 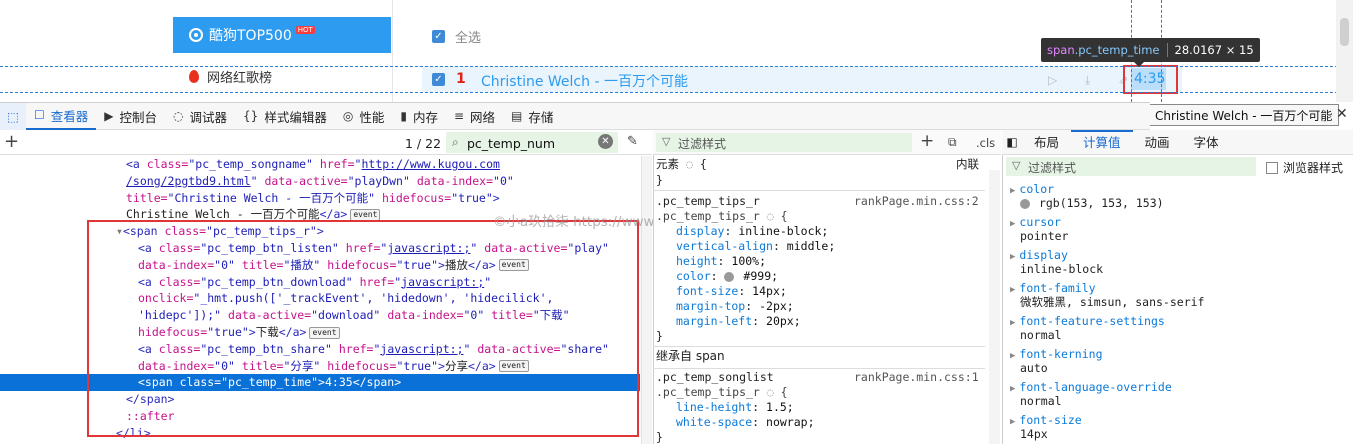 I want to click on clear-search-icon: ✕, so click(x=605, y=141).